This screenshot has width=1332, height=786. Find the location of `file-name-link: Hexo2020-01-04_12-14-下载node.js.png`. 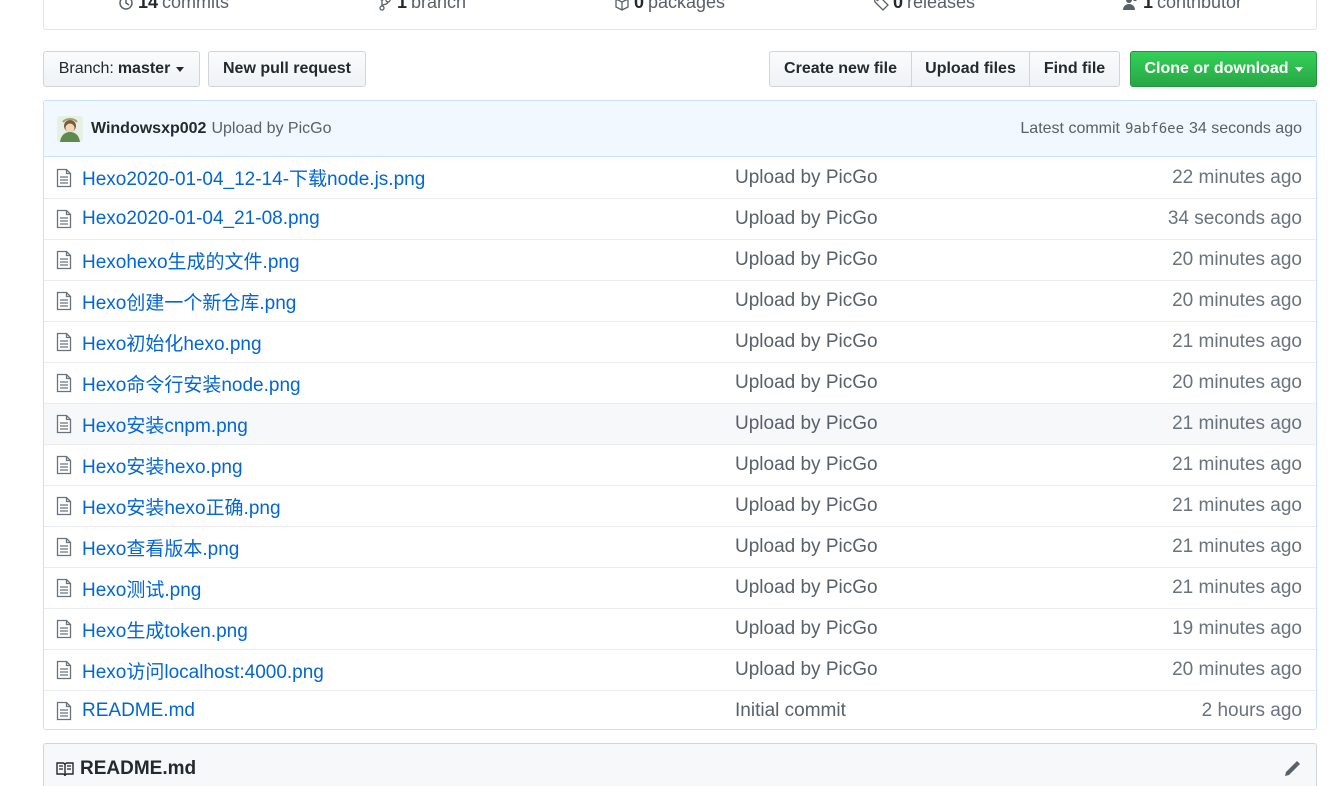

file-name-link: Hexo2020-01-04_12-14-下载node.js.png is located at coordinates (408, 177).